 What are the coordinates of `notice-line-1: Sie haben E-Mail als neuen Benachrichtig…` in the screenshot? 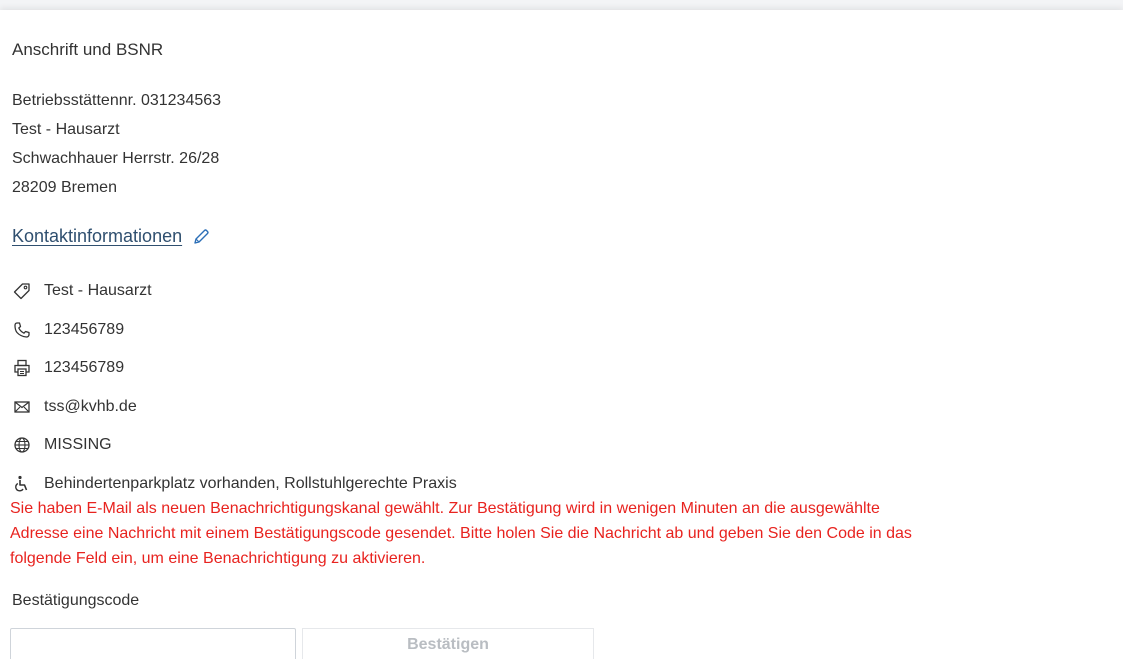 It's located at (445, 508).